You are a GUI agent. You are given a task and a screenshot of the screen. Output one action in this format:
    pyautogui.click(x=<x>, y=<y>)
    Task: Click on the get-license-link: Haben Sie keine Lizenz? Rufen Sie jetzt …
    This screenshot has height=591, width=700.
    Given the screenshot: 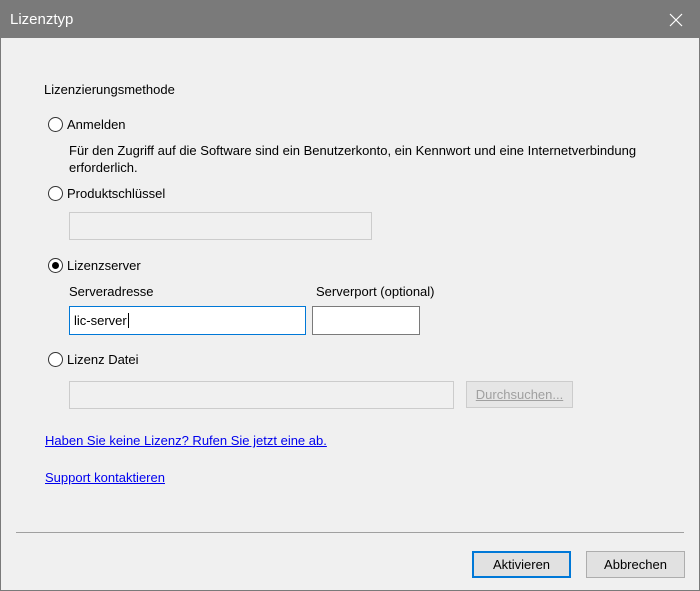 What is the action you would take?
    pyautogui.click(x=186, y=440)
    